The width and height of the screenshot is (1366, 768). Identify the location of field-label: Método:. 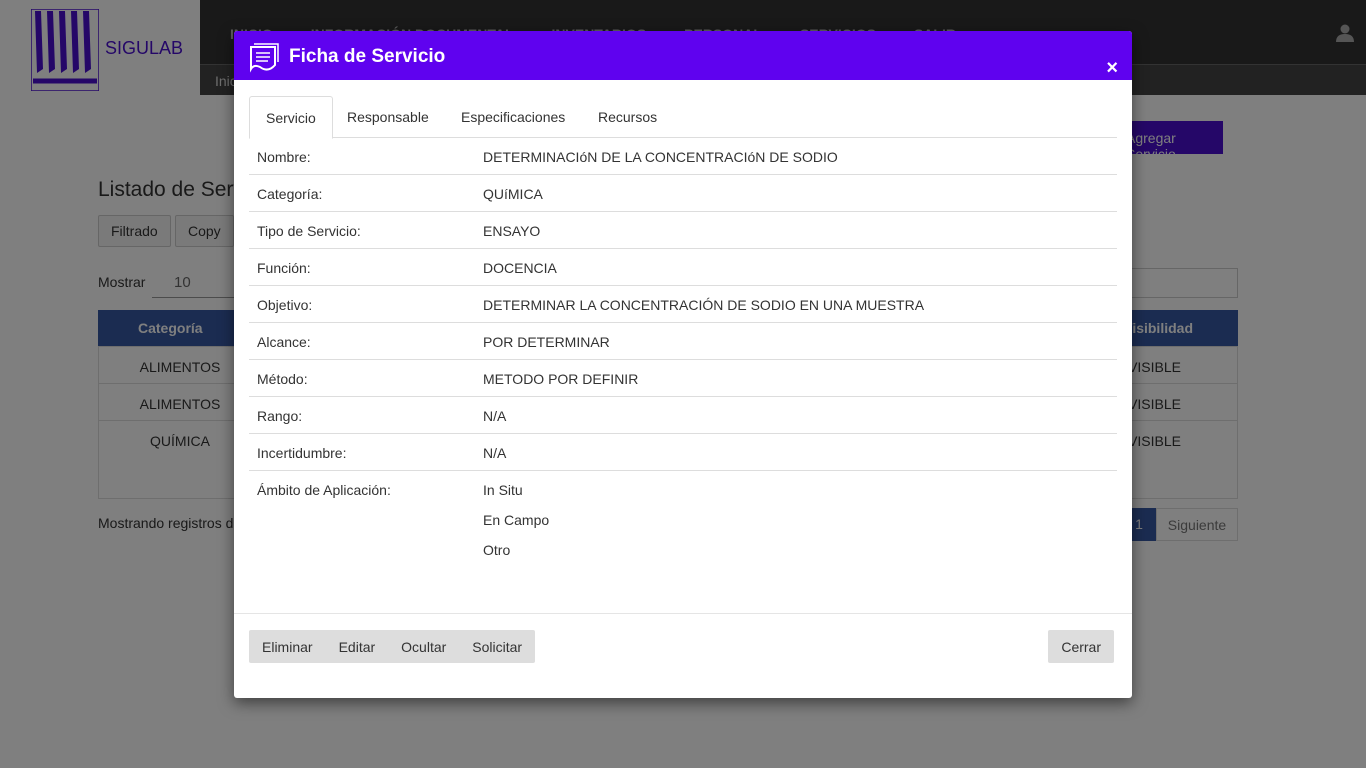
(282, 379).